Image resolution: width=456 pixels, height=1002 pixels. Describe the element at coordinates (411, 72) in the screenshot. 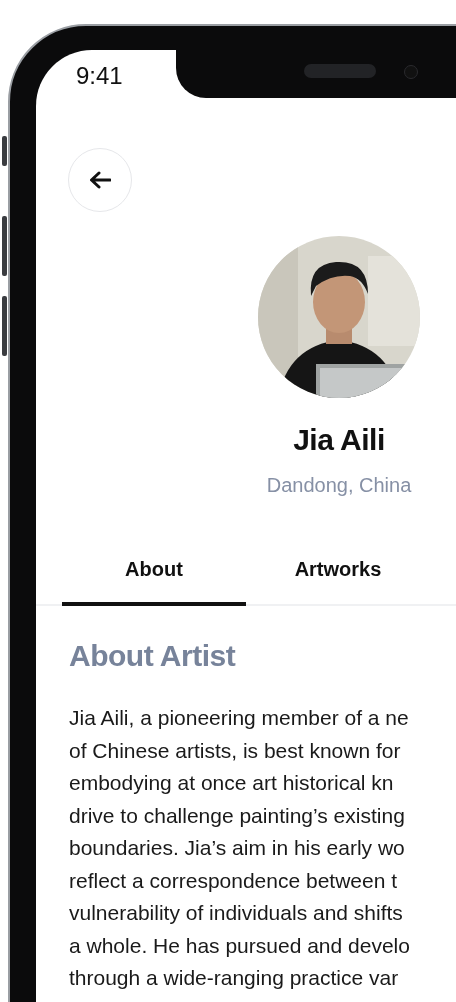

I see `camera-dot` at that location.